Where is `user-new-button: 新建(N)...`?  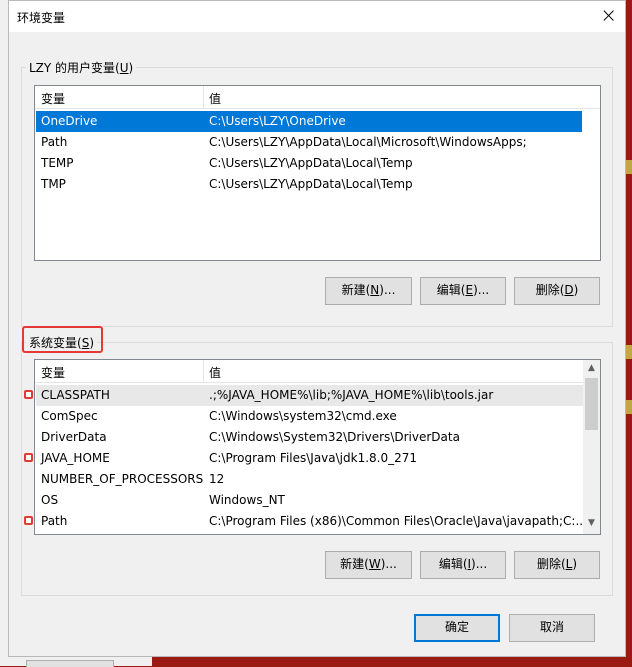 user-new-button: 新建(N)... is located at coordinates (368, 291).